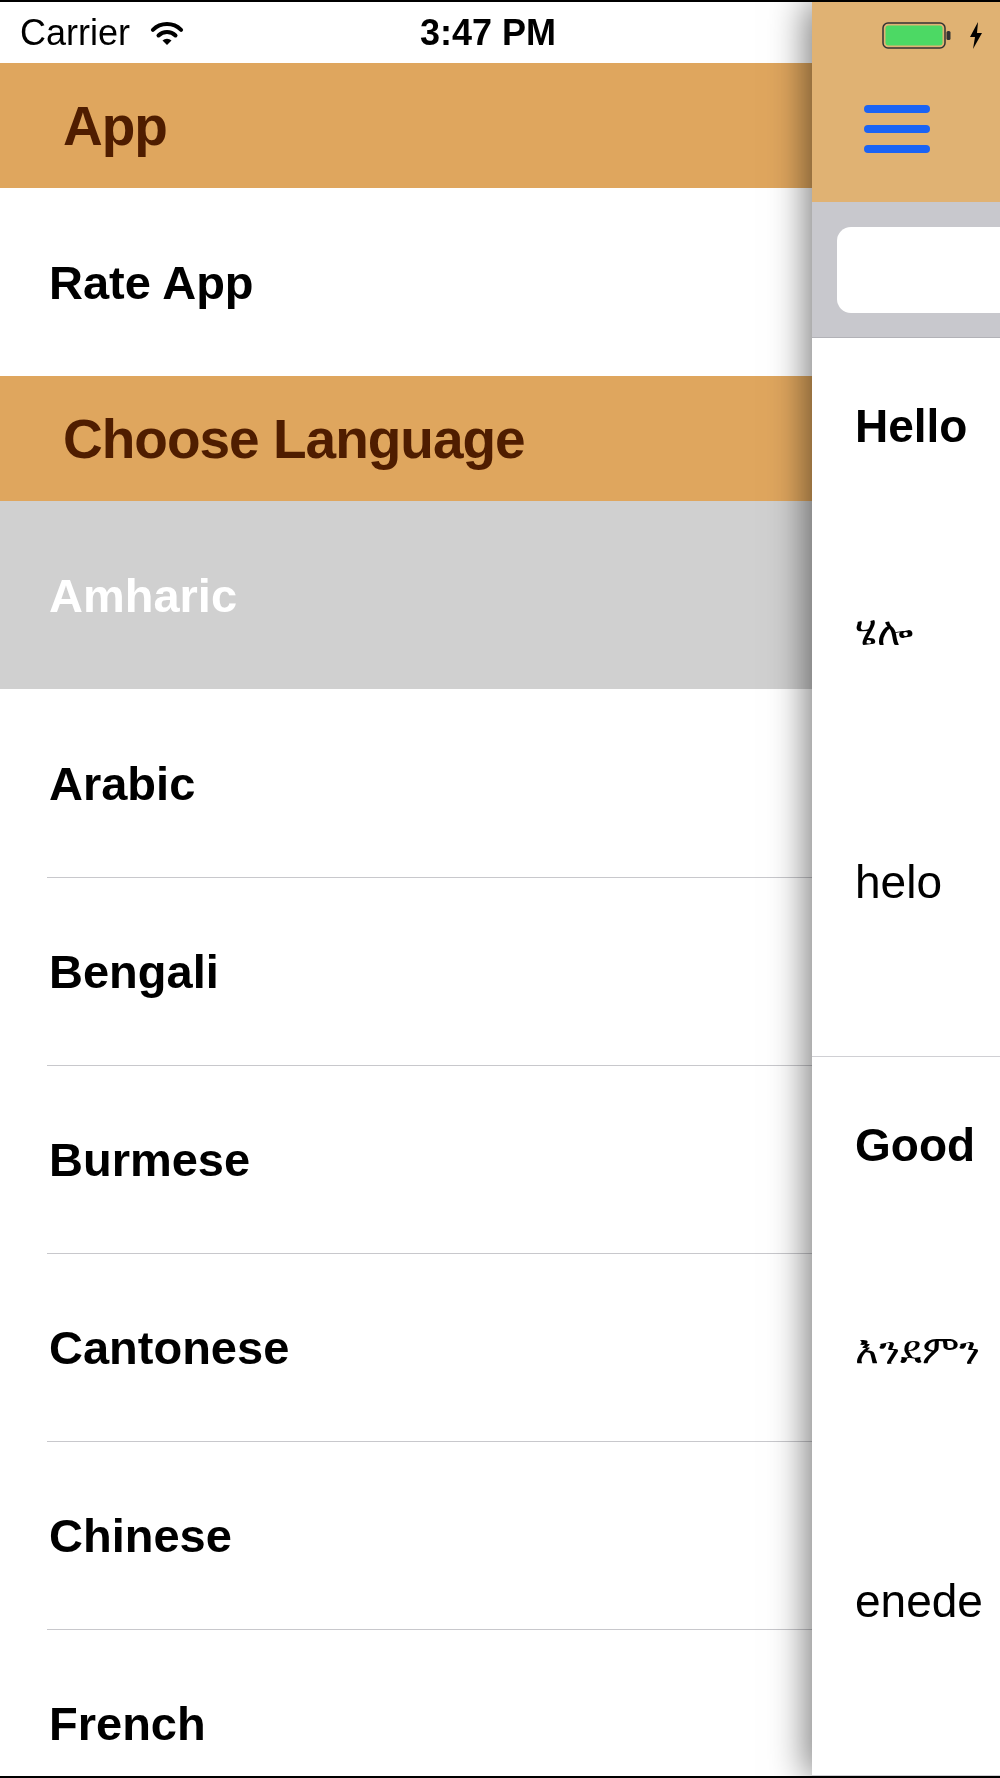  What do you see at coordinates (884, 631) in the screenshot?
I see `phrase-amharic: ሄሎ` at bounding box center [884, 631].